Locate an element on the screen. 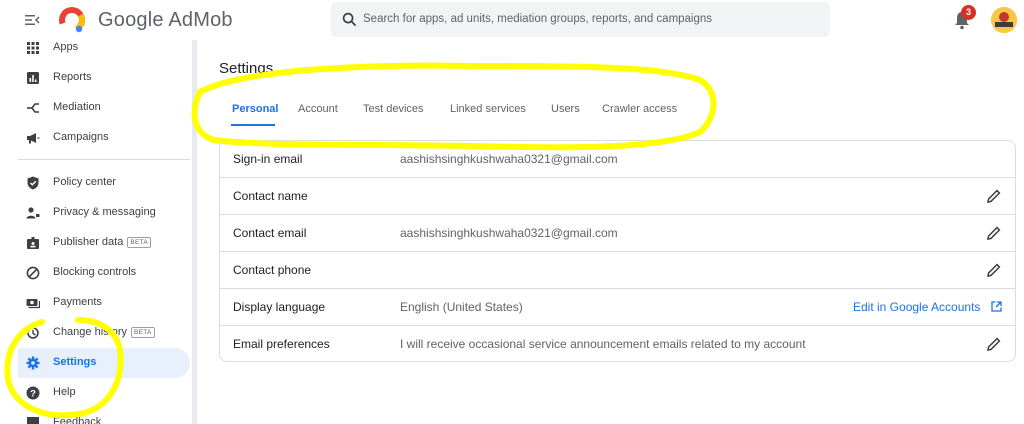 The height and width of the screenshot is (424, 1024). sidebar-item-publisher-data: Publisher data BETA is located at coordinates (104, 243).